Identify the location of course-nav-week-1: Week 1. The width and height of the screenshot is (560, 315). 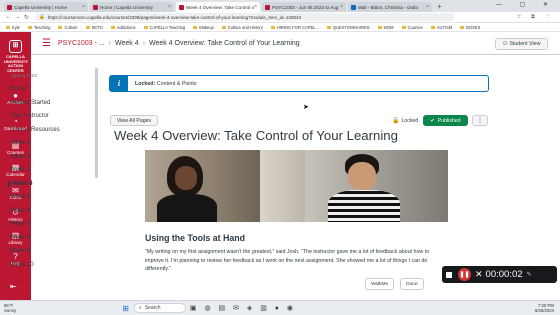
(20, 143).